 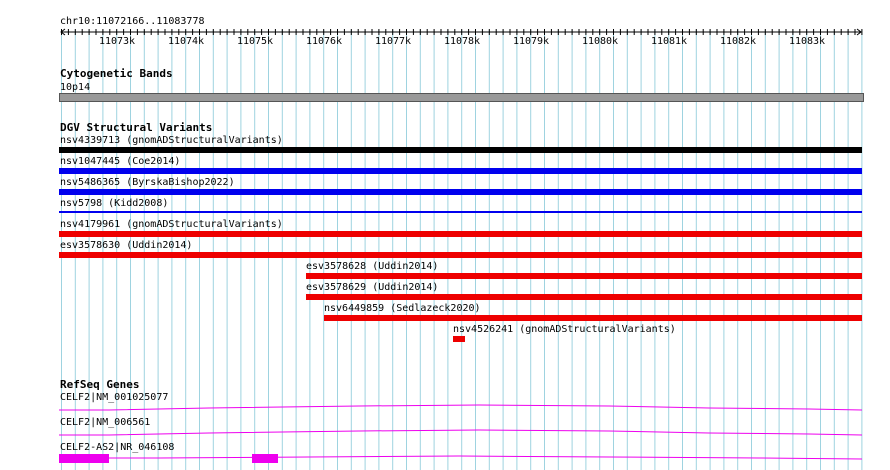 I want to click on ruler-tick-label: 11077k, so click(x=393, y=41).